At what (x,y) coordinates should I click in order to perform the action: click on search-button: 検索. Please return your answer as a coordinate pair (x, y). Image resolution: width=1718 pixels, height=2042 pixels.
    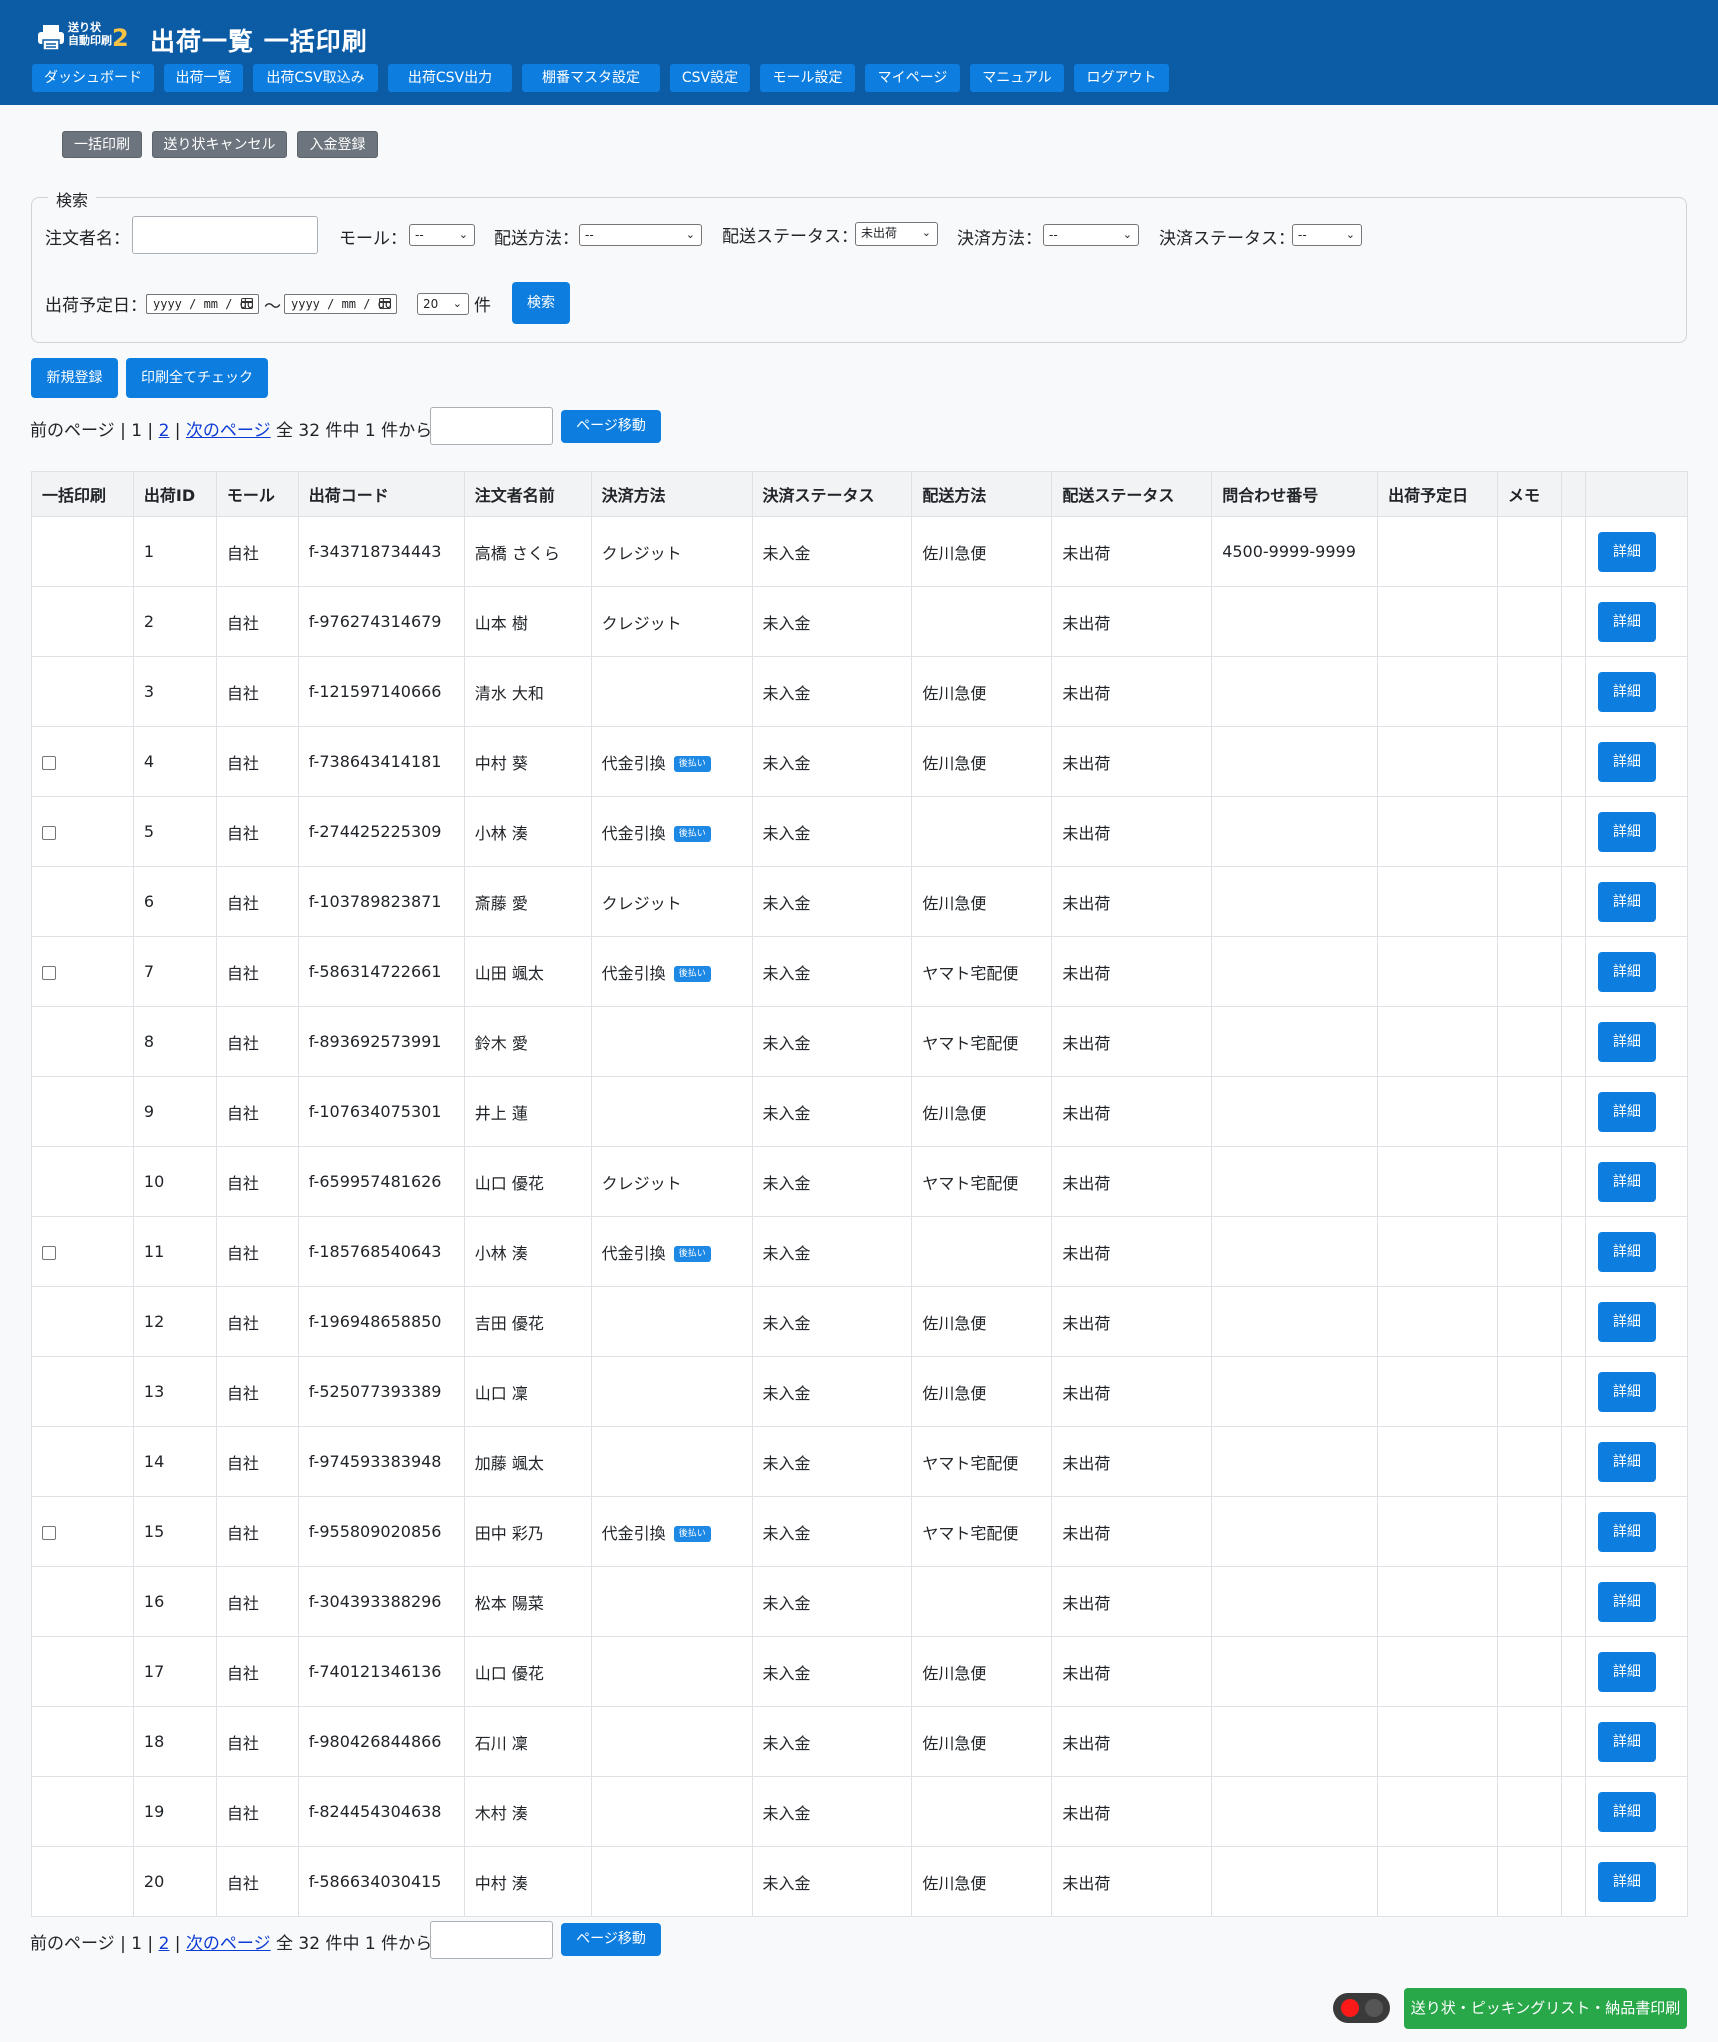
    Looking at the image, I should click on (541, 303).